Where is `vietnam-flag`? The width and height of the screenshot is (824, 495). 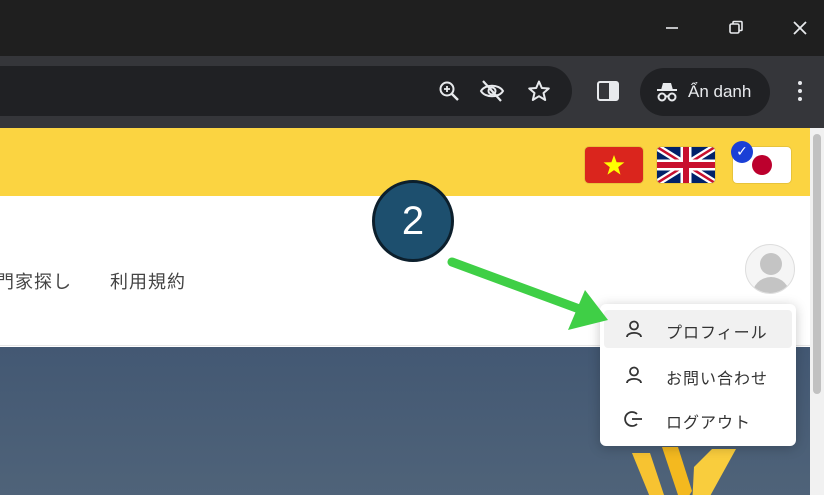
vietnam-flag is located at coordinates (614, 165).